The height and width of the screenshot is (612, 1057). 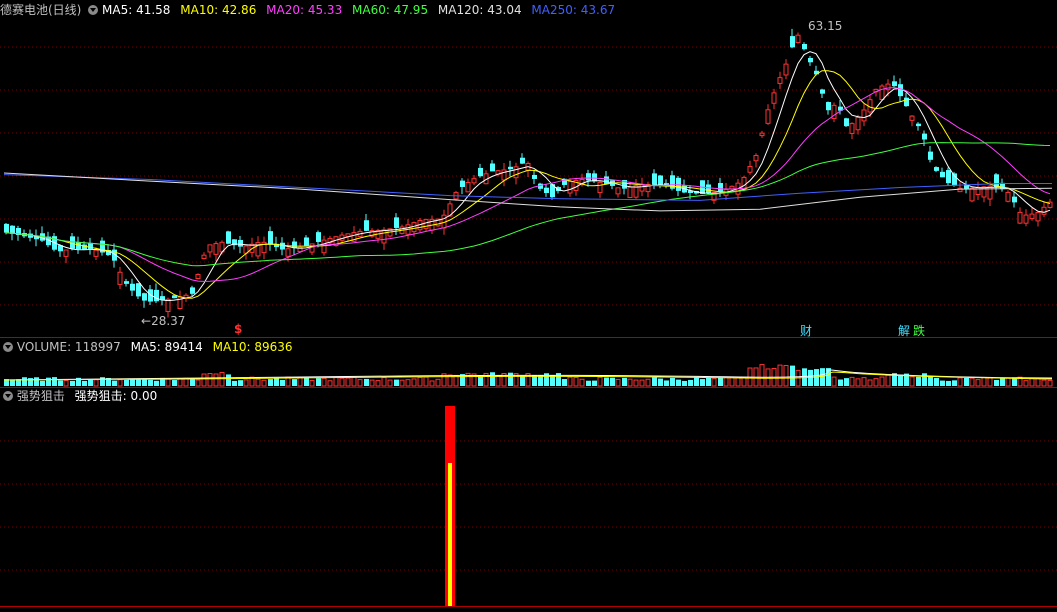 I want to click on indicator-title: 强势狙击, so click(x=40, y=396).